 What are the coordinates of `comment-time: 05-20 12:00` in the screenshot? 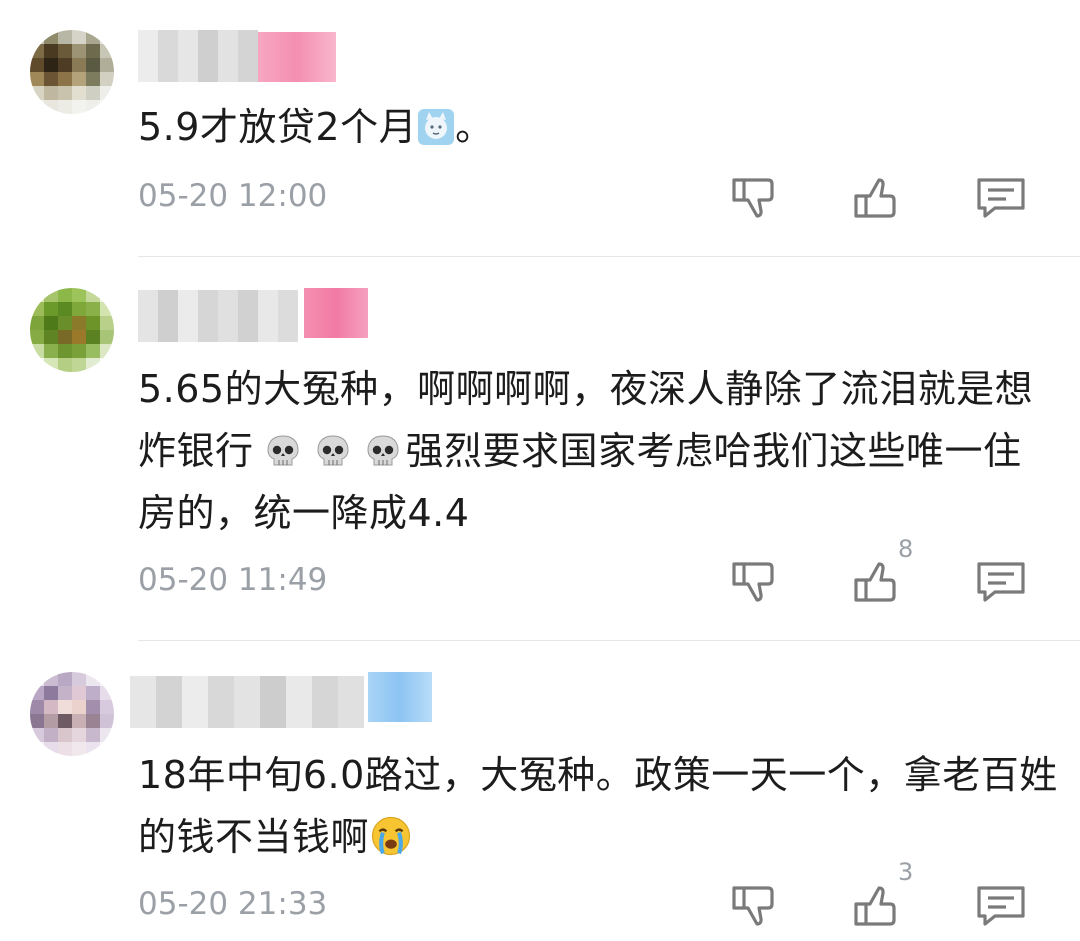 It's located at (233, 196).